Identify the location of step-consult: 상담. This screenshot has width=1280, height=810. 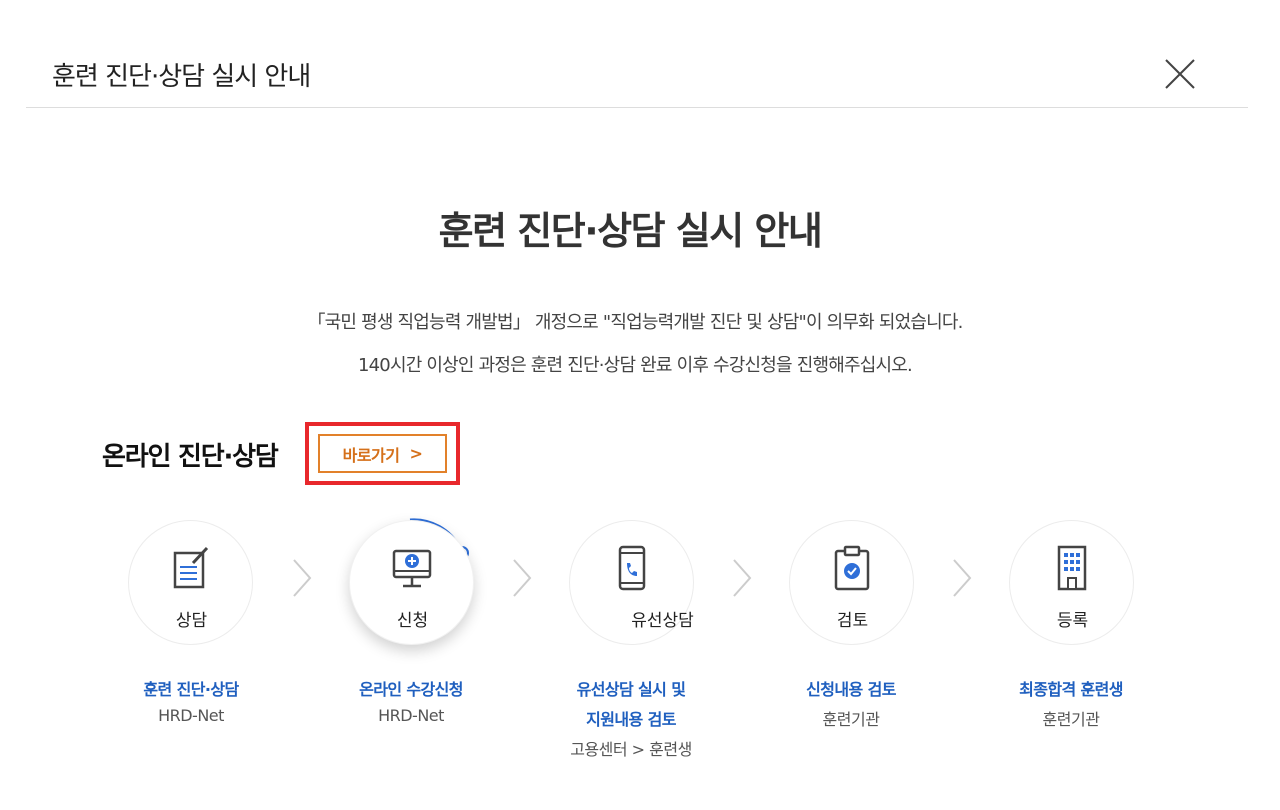
(190, 582).